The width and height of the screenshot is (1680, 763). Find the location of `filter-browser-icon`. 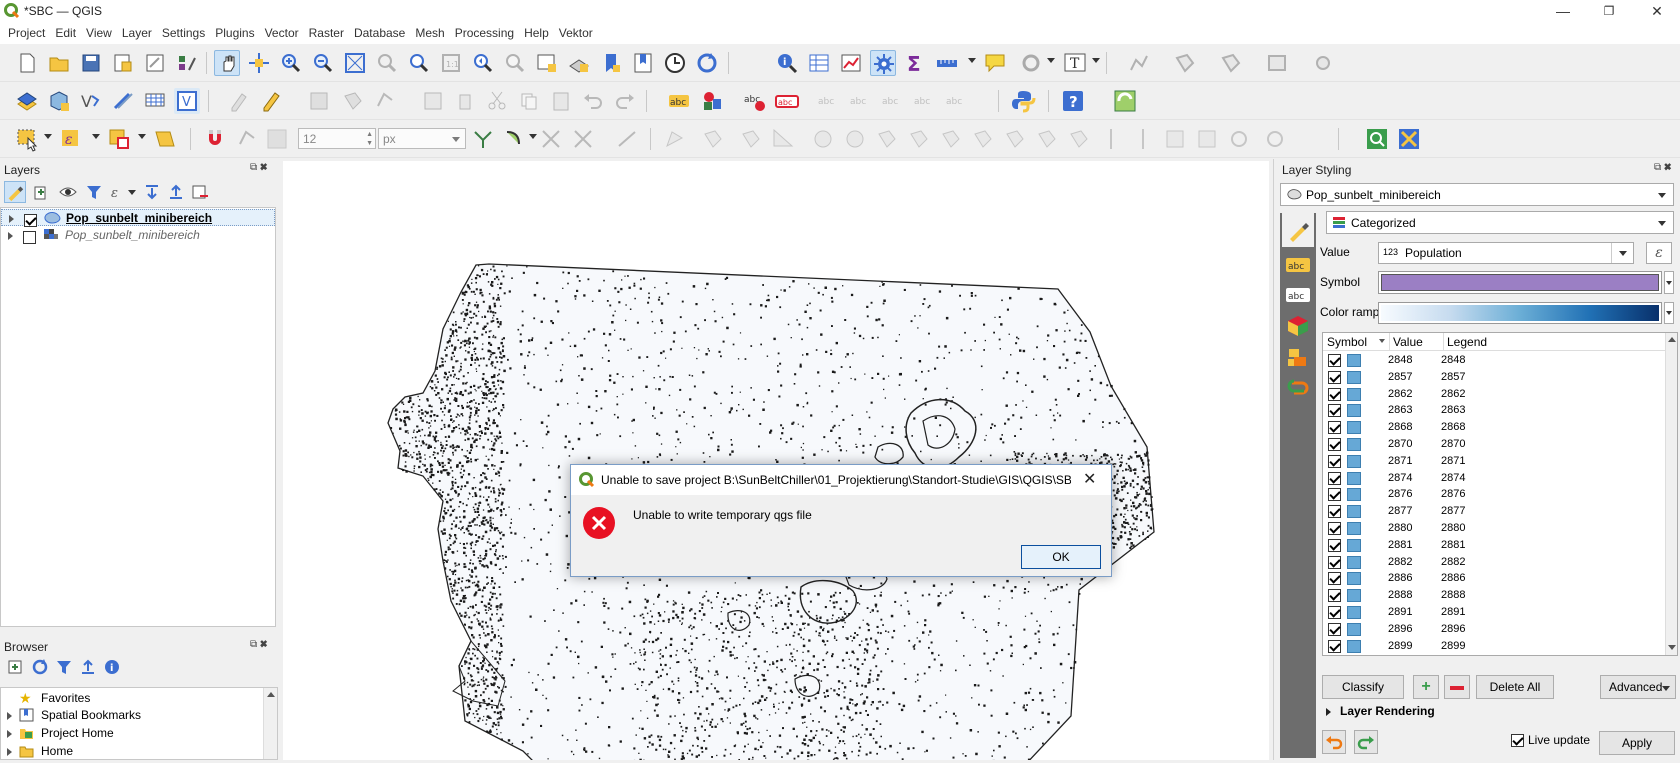

filter-browser-icon is located at coordinates (64, 667).